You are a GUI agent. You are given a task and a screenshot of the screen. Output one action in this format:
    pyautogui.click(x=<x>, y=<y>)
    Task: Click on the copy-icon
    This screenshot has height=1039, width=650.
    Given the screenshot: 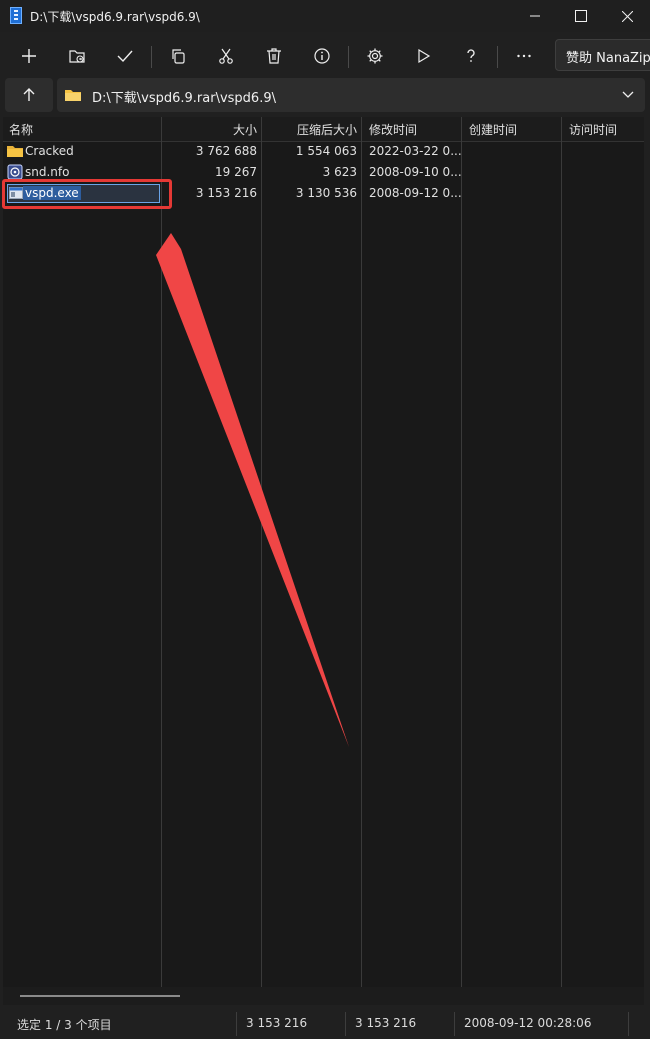 What is the action you would take?
    pyautogui.click(x=178, y=56)
    